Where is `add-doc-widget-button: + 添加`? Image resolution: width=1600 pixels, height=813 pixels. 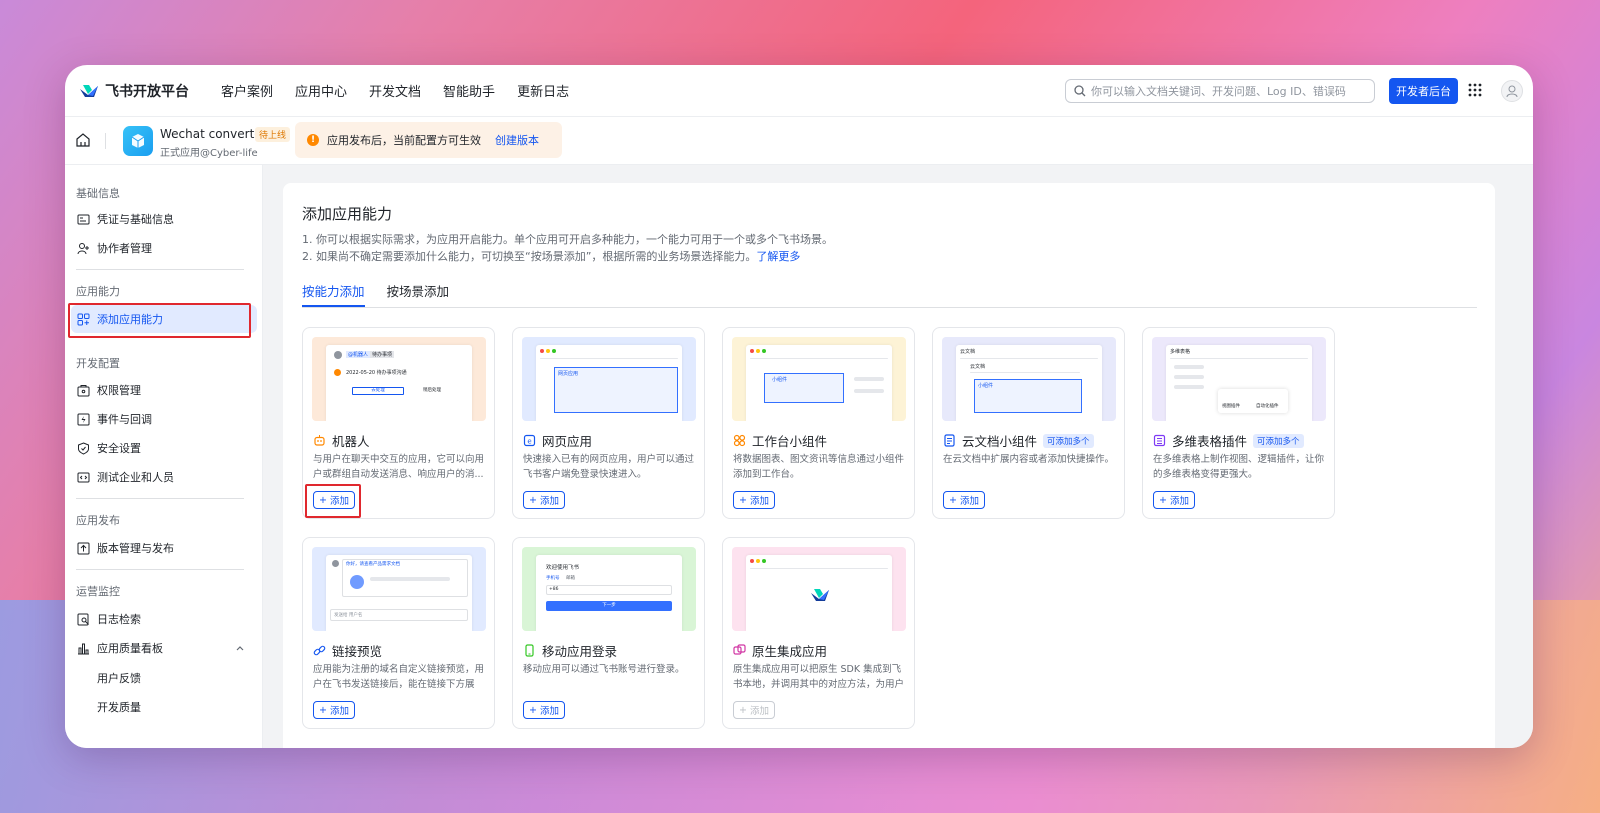 add-doc-widget-button: + 添加 is located at coordinates (964, 500).